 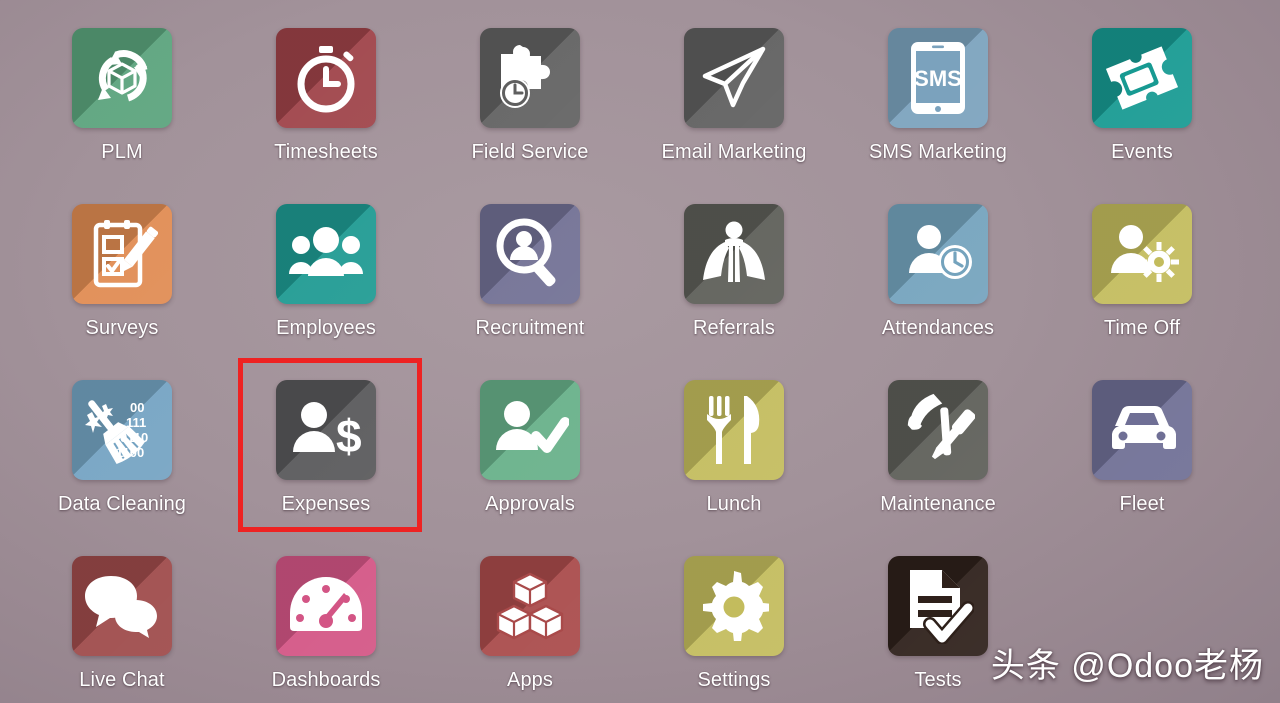 What do you see at coordinates (1142, 430) in the screenshot?
I see `car-icon` at bounding box center [1142, 430].